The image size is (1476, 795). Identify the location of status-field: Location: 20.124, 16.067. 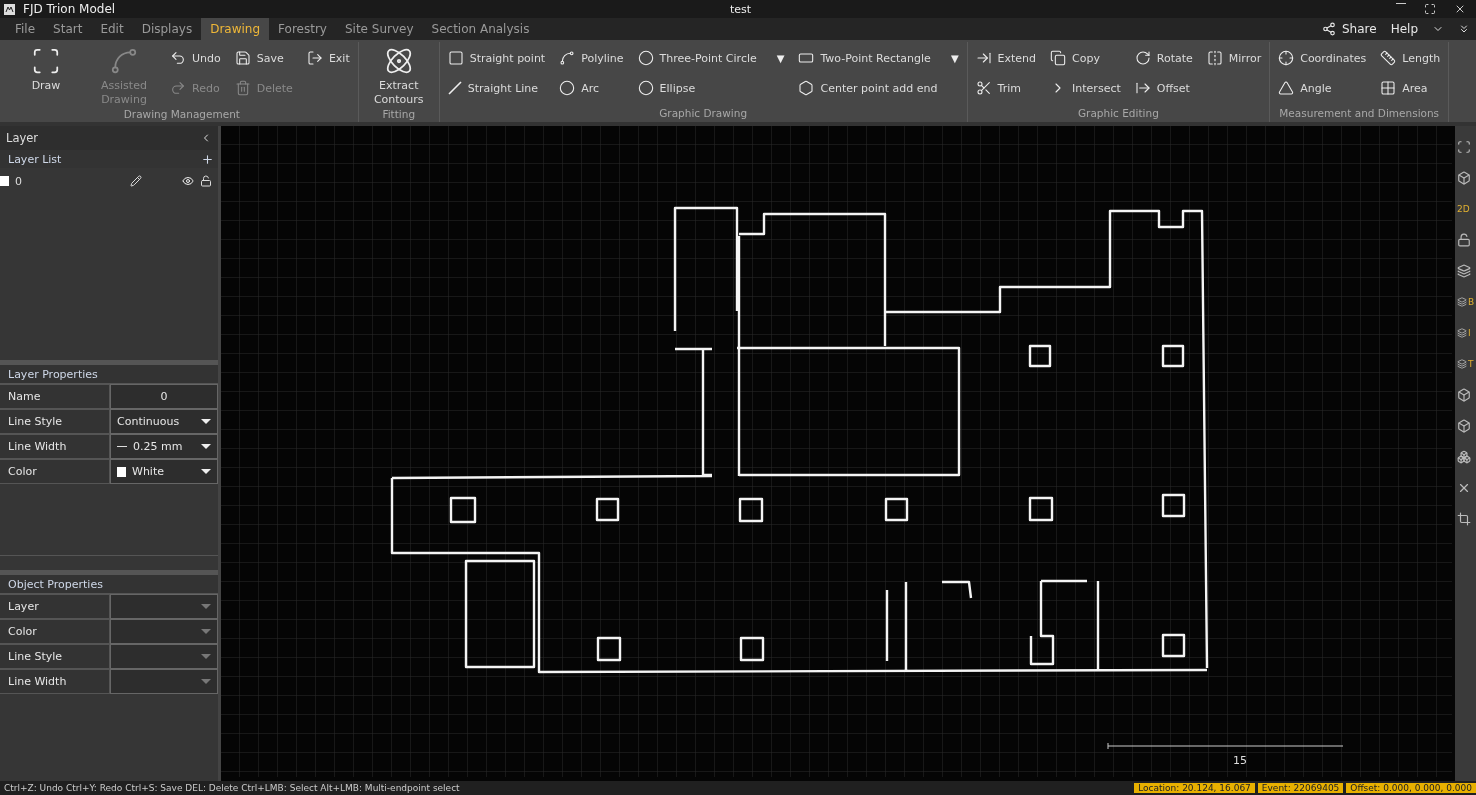
(1194, 788).